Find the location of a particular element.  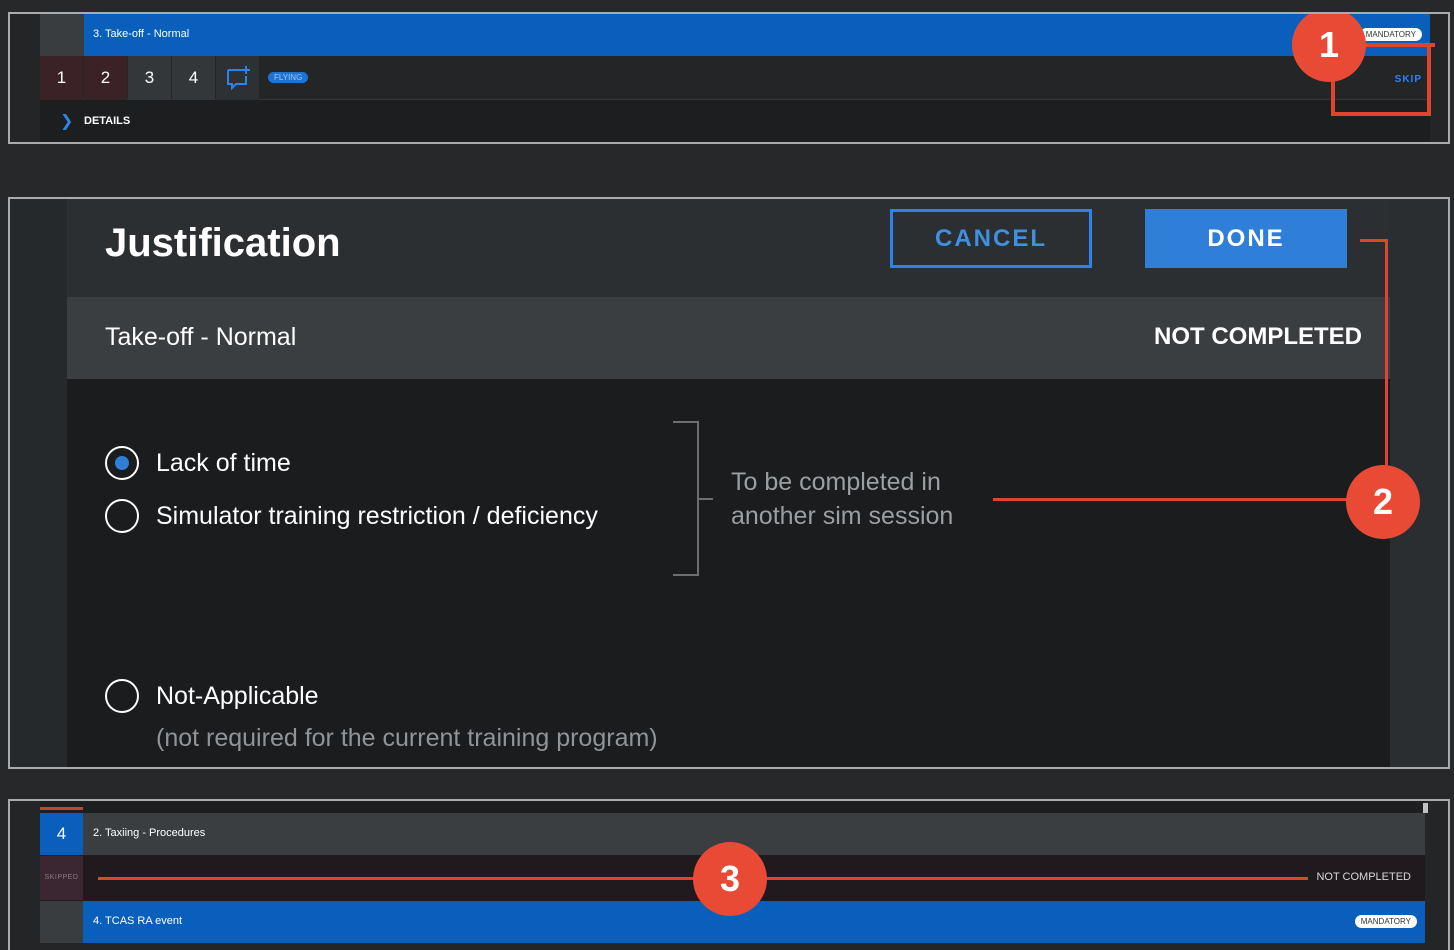

grade-indicator is located at coordinates (61, 808).